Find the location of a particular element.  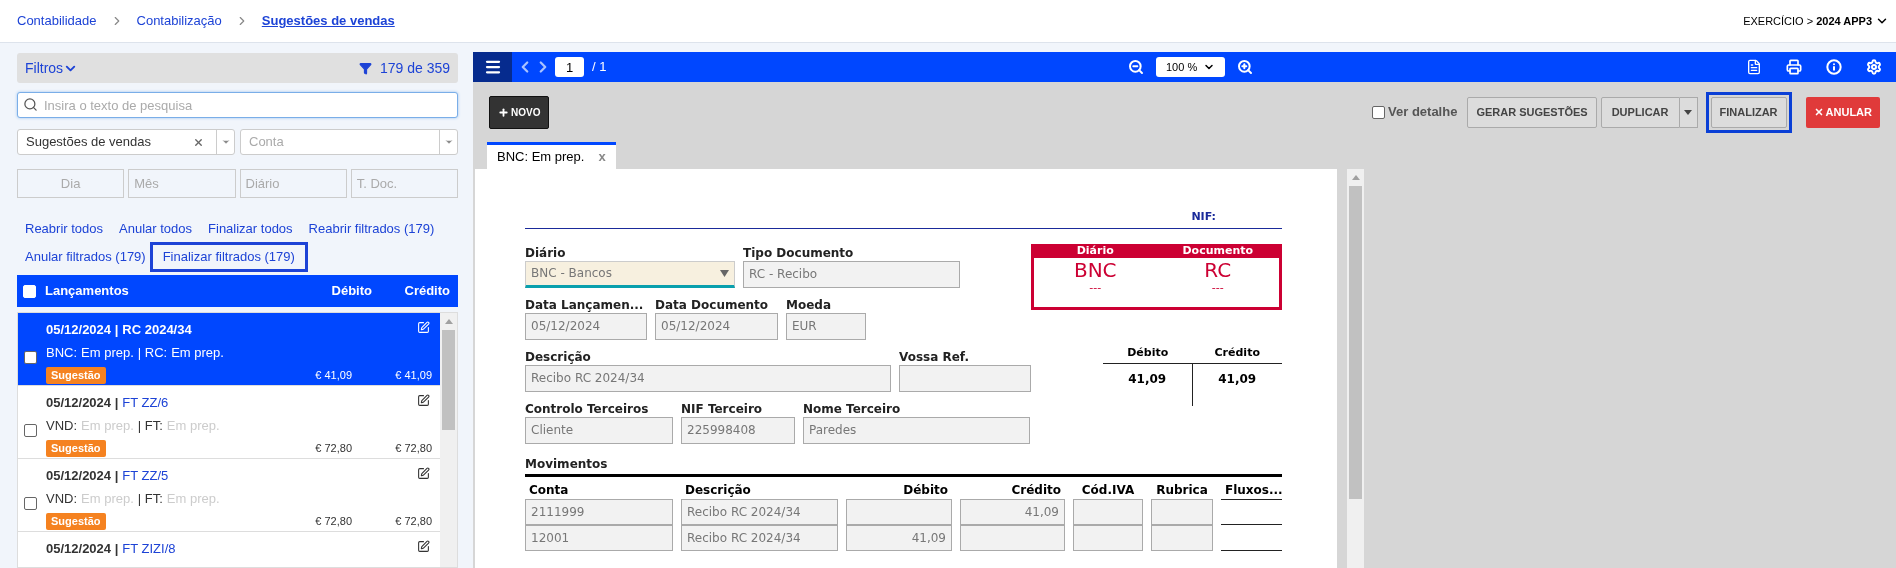

field-label: NIF Terceiro is located at coordinates (722, 408).